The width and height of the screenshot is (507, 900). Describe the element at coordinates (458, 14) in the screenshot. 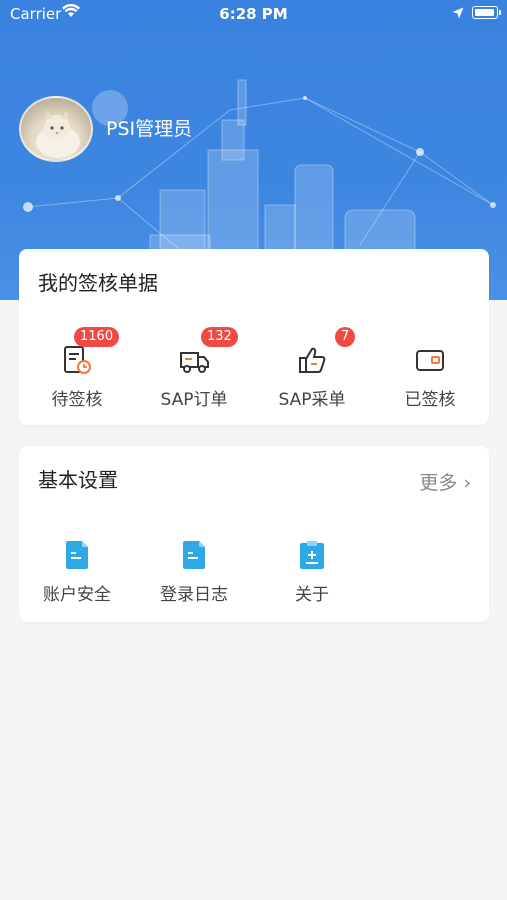

I see `location-arrow-icon` at that location.